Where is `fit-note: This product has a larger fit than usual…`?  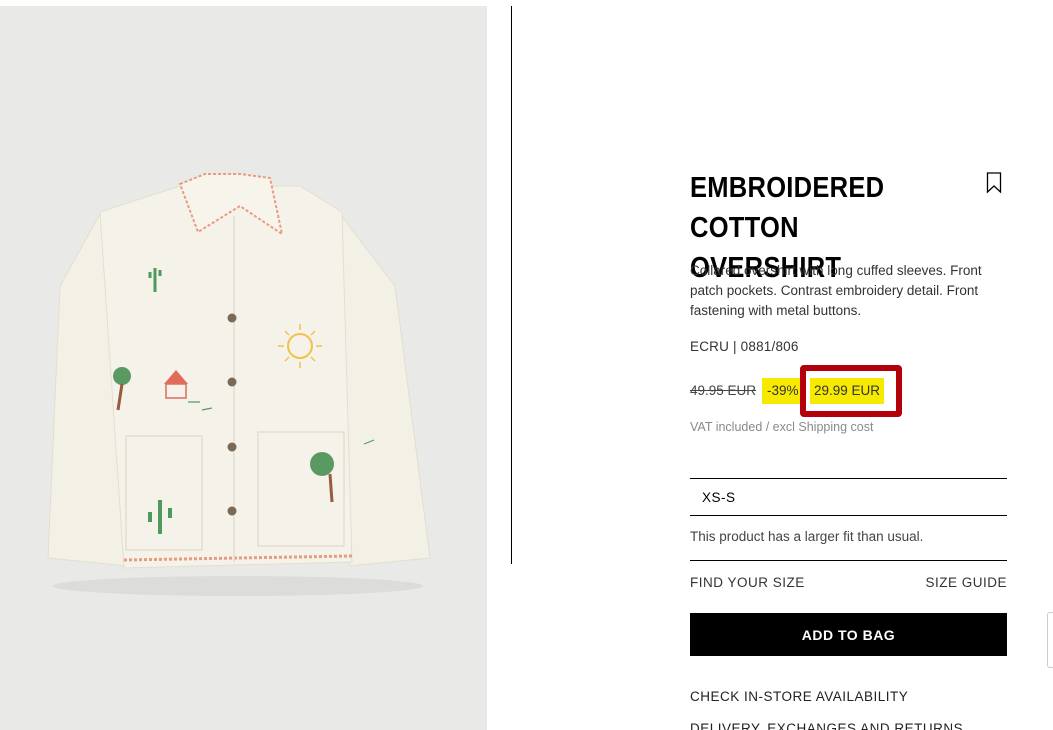 fit-note: This product has a larger fit than usual… is located at coordinates (807, 536).